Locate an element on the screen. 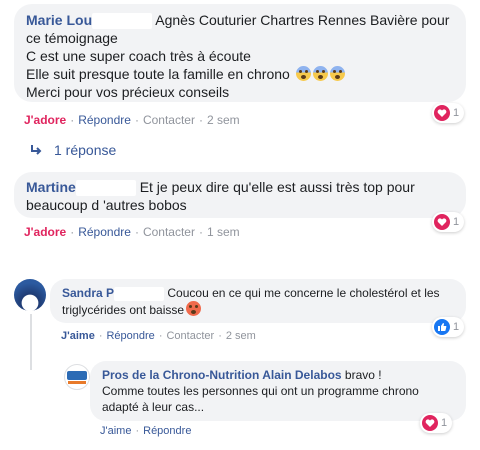 Image resolution: width=480 pixels, height=450 pixels. comment-actions: J'aime · Répondre is located at coordinates (146, 431).